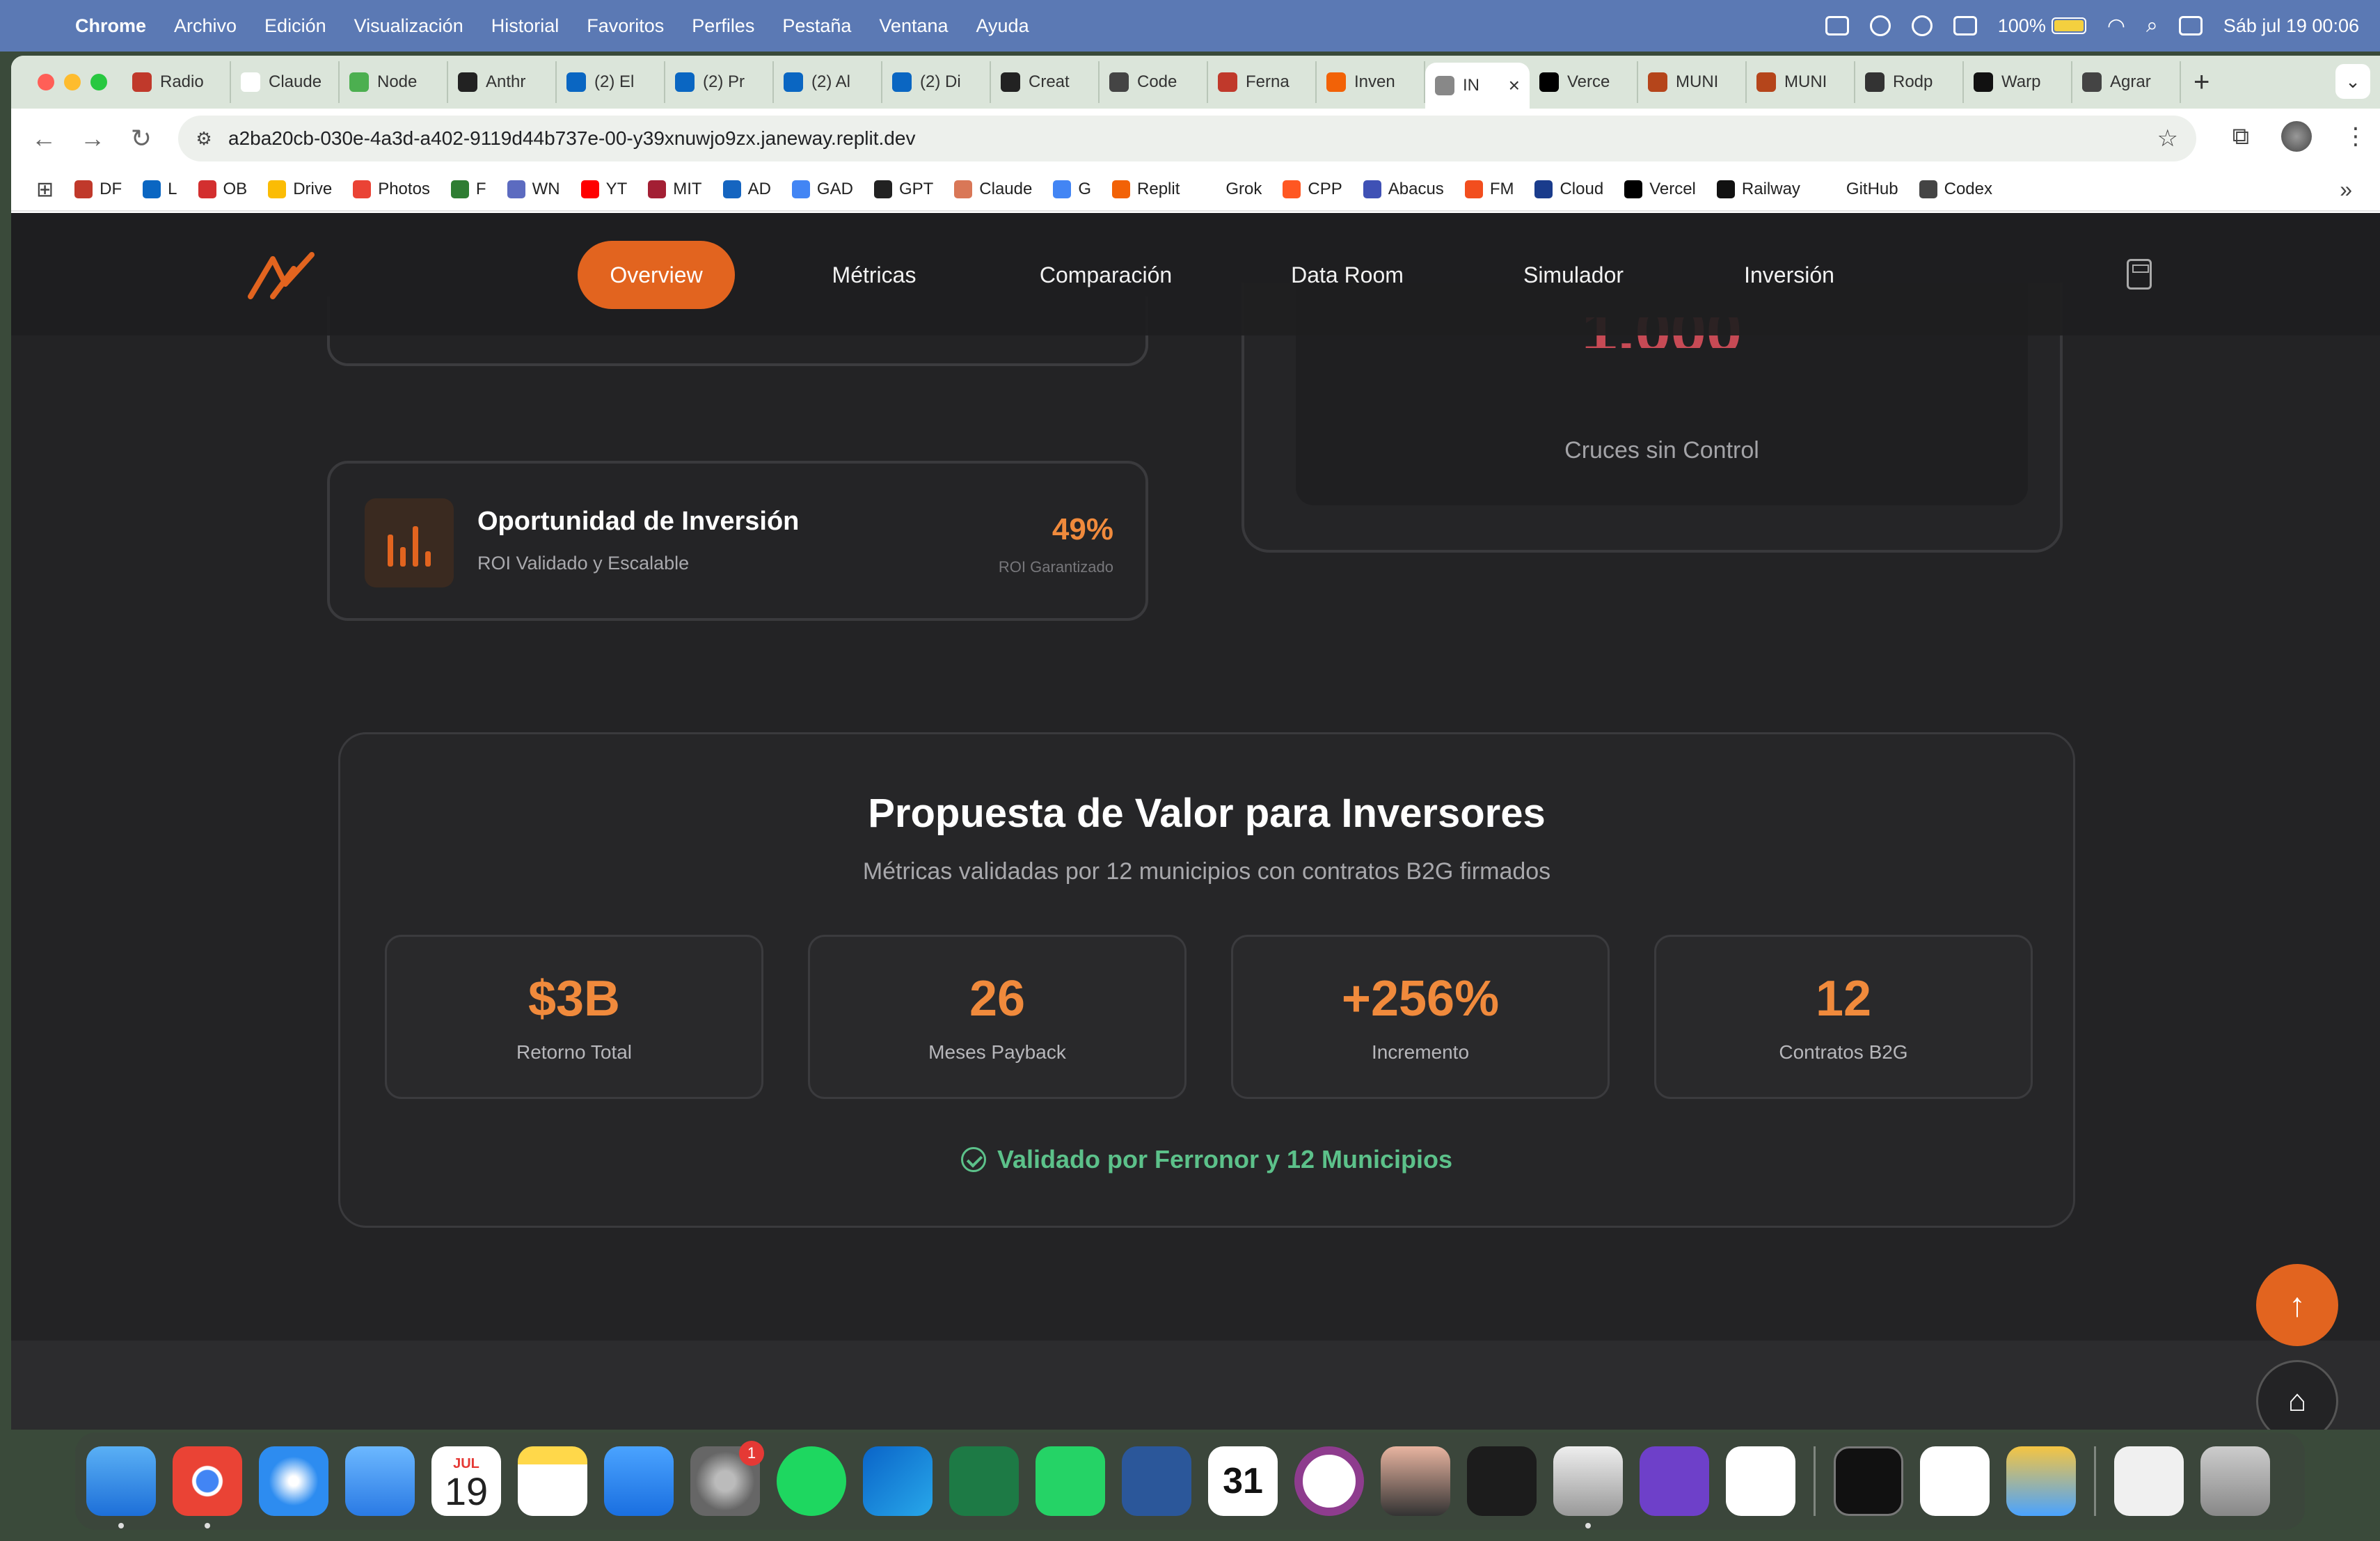  What do you see at coordinates (176, 82) in the screenshot?
I see `browser-tab: Radio` at bounding box center [176, 82].